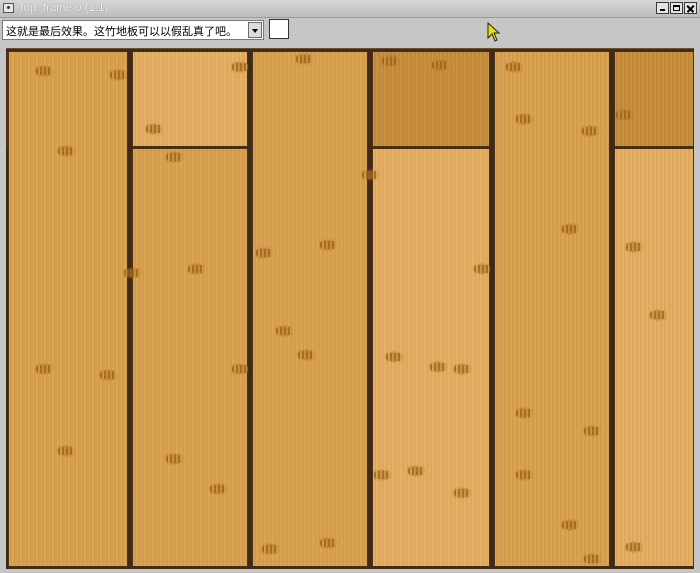 Image resolution: width=700 pixels, height=573 pixels. Describe the element at coordinates (255, 30) in the screenshot. I see `chevron-down-icon` at that location.